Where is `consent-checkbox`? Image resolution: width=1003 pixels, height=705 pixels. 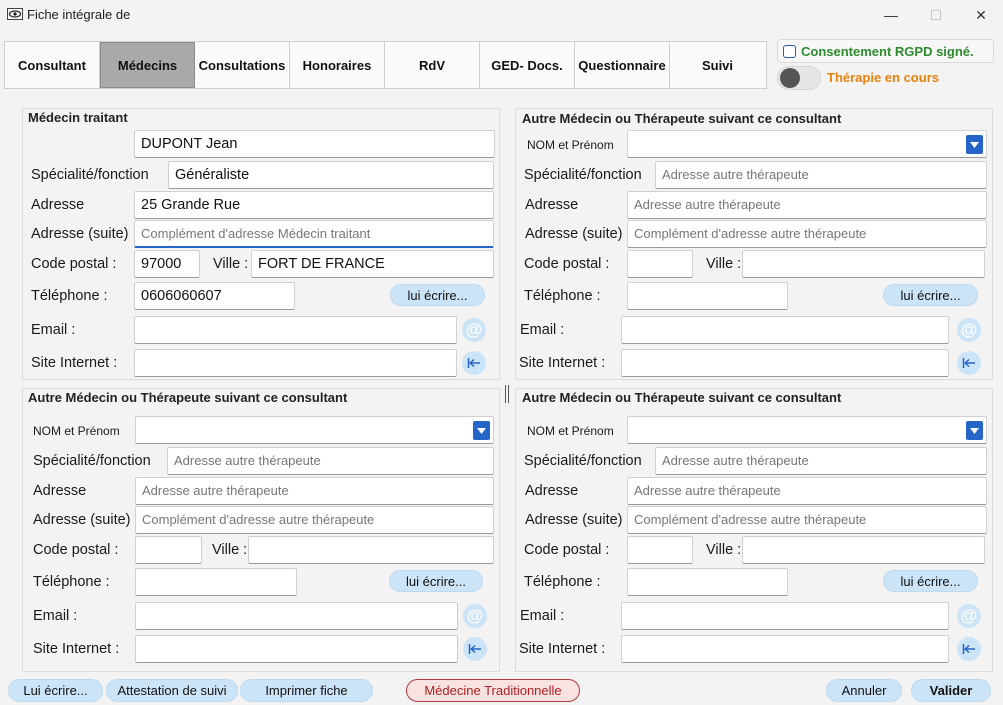 consent-checkbox is located at coordinates (789, 51).